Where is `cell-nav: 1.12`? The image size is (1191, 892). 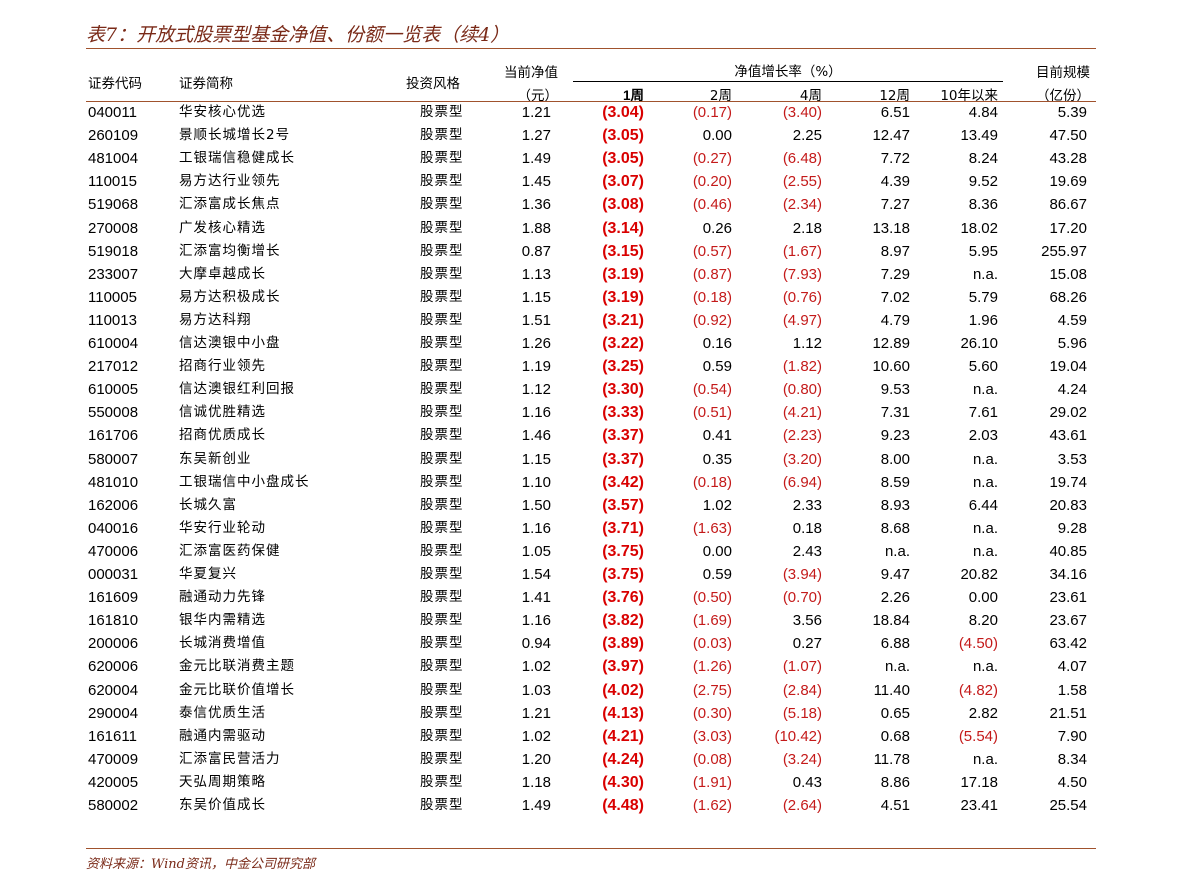
cell-nav: 1.12 is located at coordinates (536, 390).